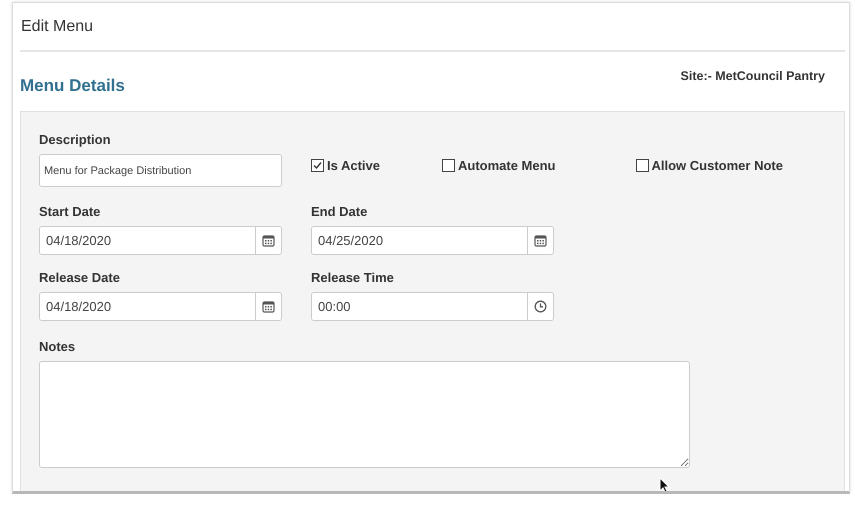  Describe the element at coordinates (57, 27) in the screenshot. I see `window-title: Edit Menu` at that location.